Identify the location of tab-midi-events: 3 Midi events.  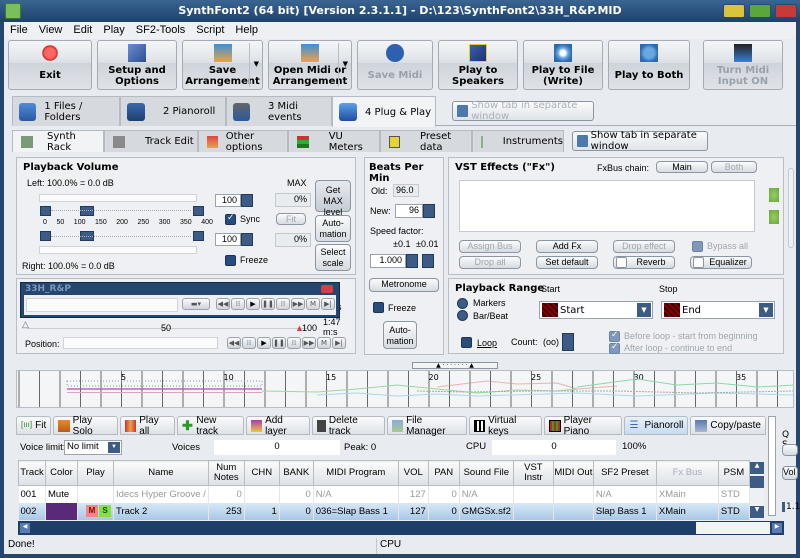
(279, 111).